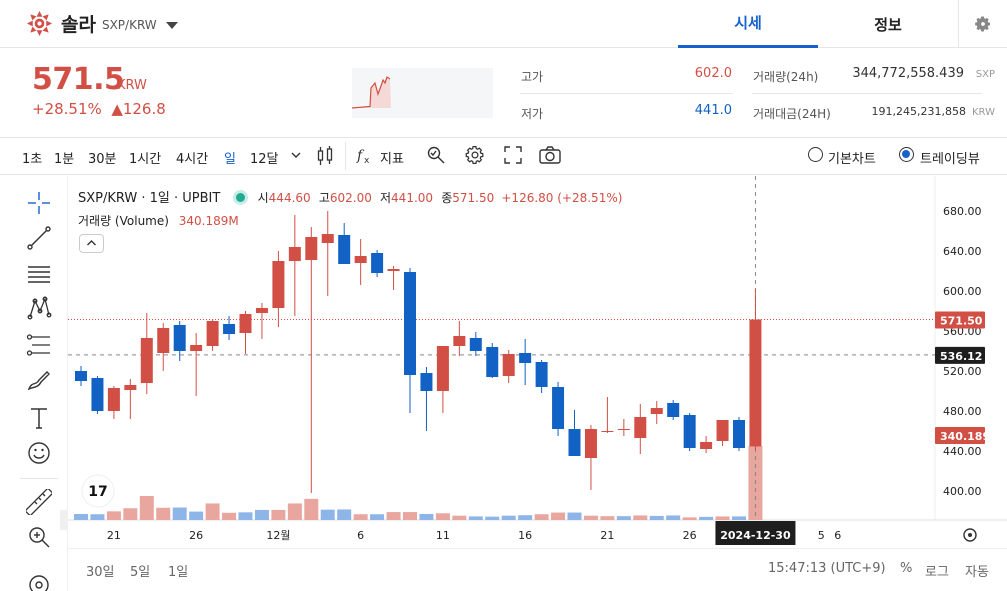 The height and width of the screenshot is (591, 1007). I want to click on interval-12mo: 12달, so click(264, 157).